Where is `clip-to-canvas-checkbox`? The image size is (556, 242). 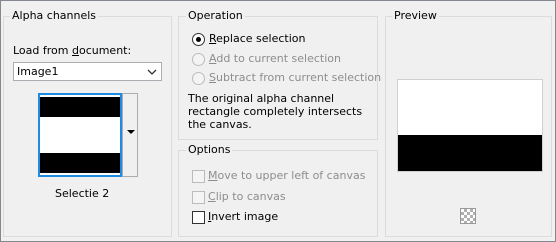
clip-to-canvas-checkbox is located at coordinates (198, 197).